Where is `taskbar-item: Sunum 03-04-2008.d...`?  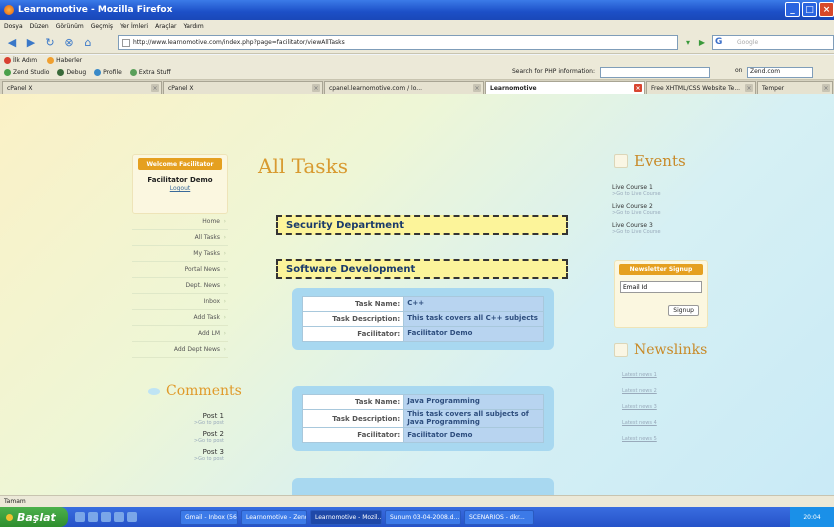 taskbar-item: Sunum 03-04-2008.d... is located at coordinates (423, 517).